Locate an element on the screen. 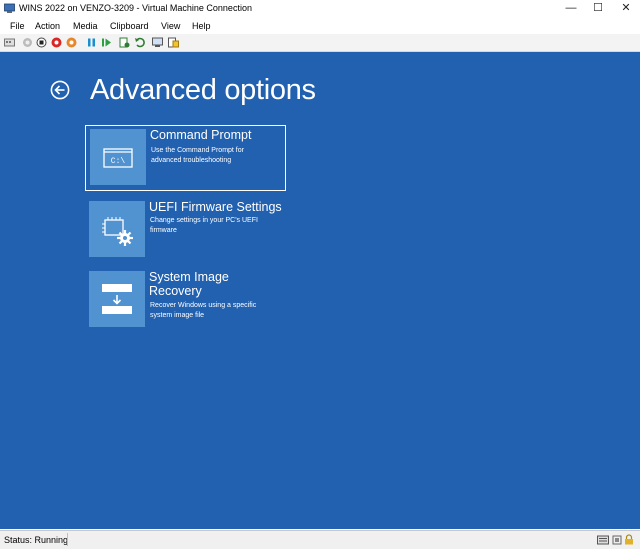 The image size is (640, 549). zoom-icon is located at coordinates (173, 42).